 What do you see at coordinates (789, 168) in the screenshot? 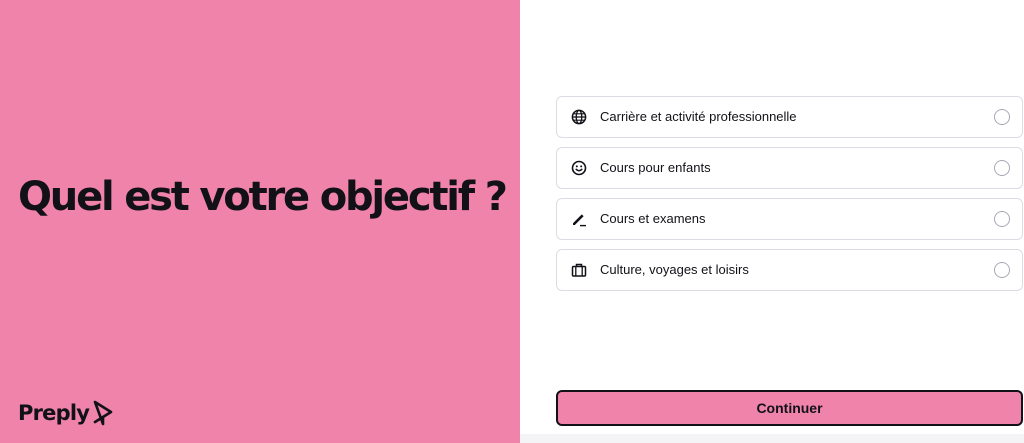
I see `option-kids: Cours pour enfants` at bounding box center [789, 168].